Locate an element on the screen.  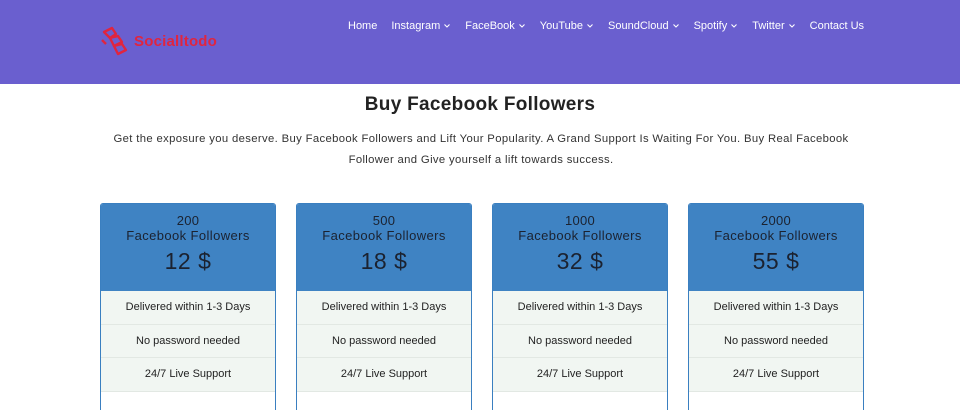
logo-mark-icon is located at coordinates (114, 41).